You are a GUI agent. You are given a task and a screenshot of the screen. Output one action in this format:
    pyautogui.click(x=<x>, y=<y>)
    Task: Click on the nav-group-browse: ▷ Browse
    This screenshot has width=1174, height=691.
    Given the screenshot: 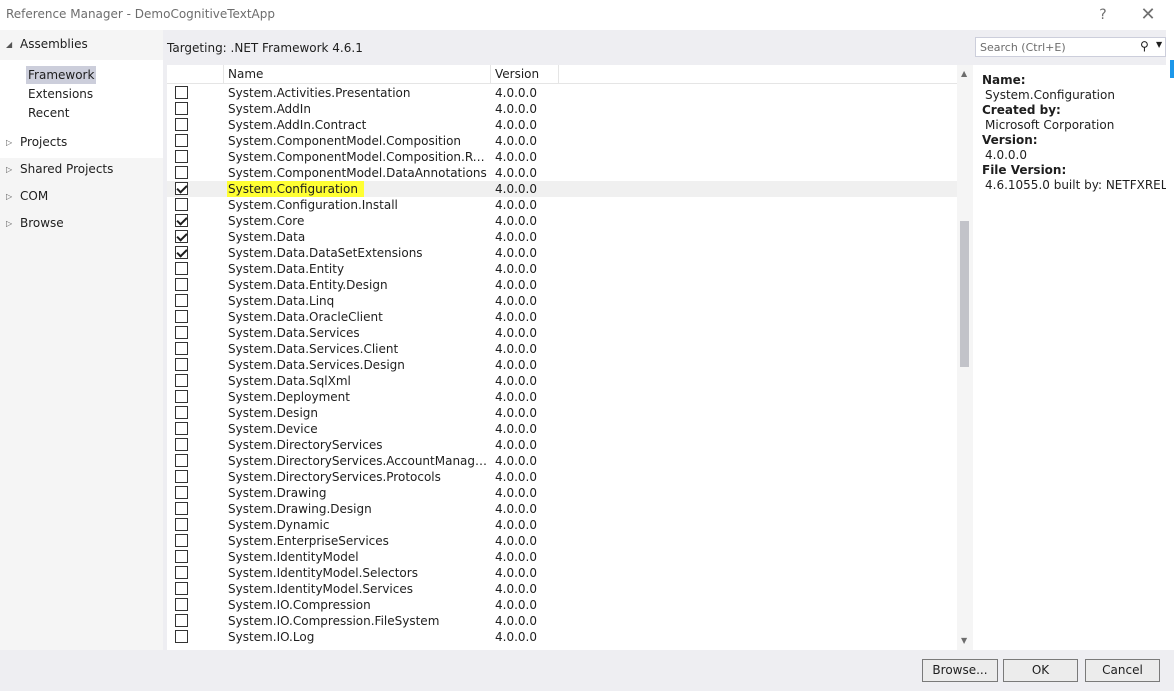 What is the action you would take?
    pyautogui.click(x=81, y=223)
    